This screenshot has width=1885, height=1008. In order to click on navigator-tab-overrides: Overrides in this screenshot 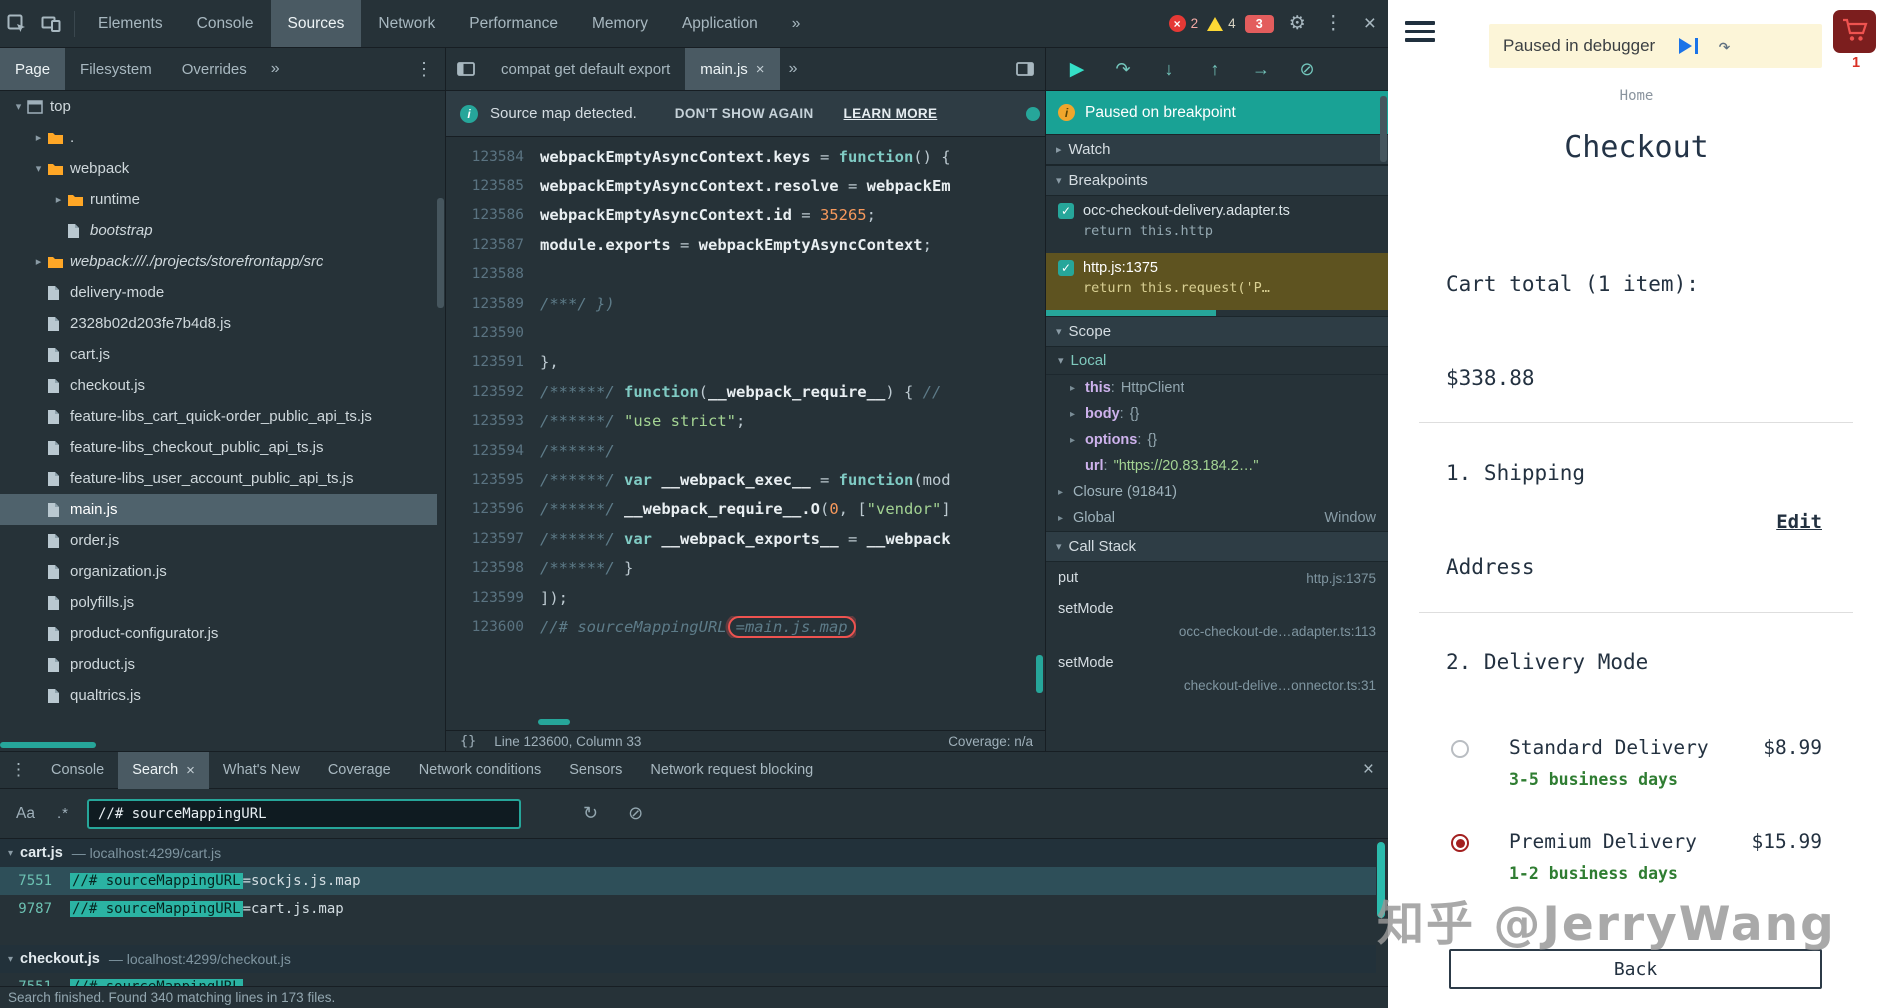, I will do `click(214, 69)`.